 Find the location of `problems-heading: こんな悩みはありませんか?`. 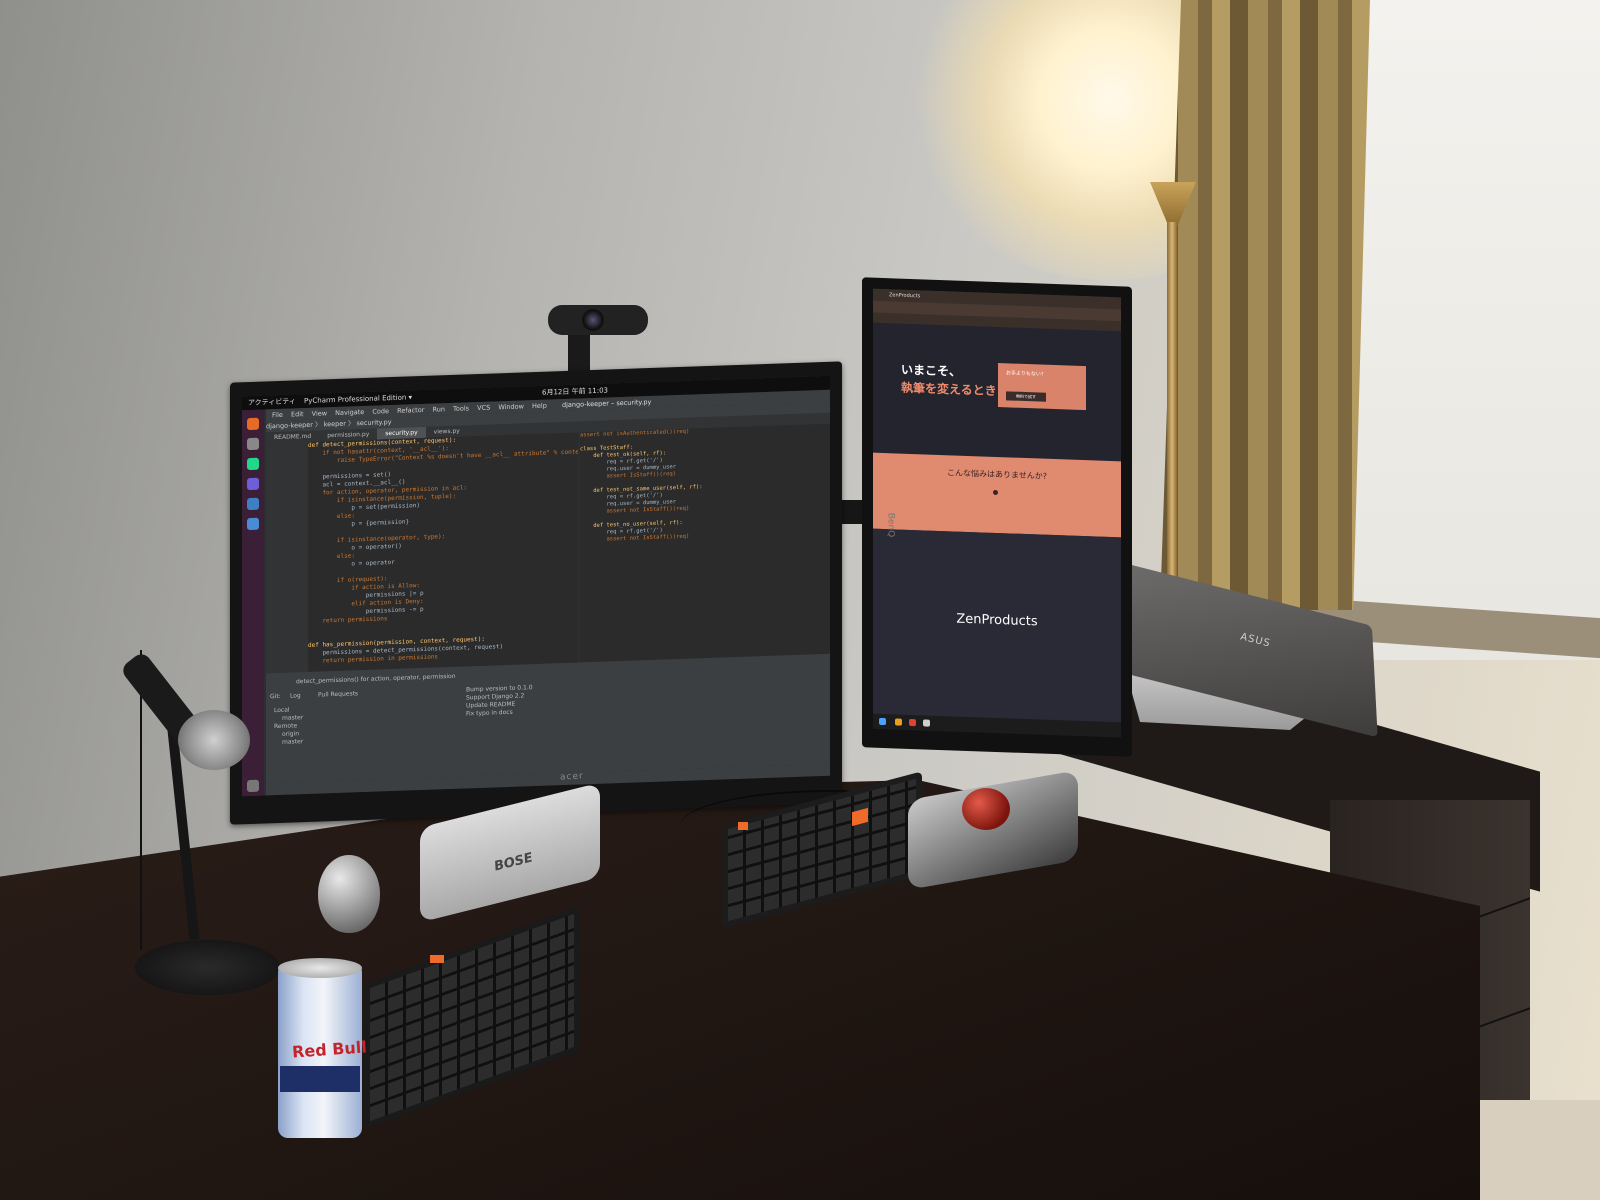

problems-heading: こんな悩みはありませんか? is located at coordinates (996, 474).